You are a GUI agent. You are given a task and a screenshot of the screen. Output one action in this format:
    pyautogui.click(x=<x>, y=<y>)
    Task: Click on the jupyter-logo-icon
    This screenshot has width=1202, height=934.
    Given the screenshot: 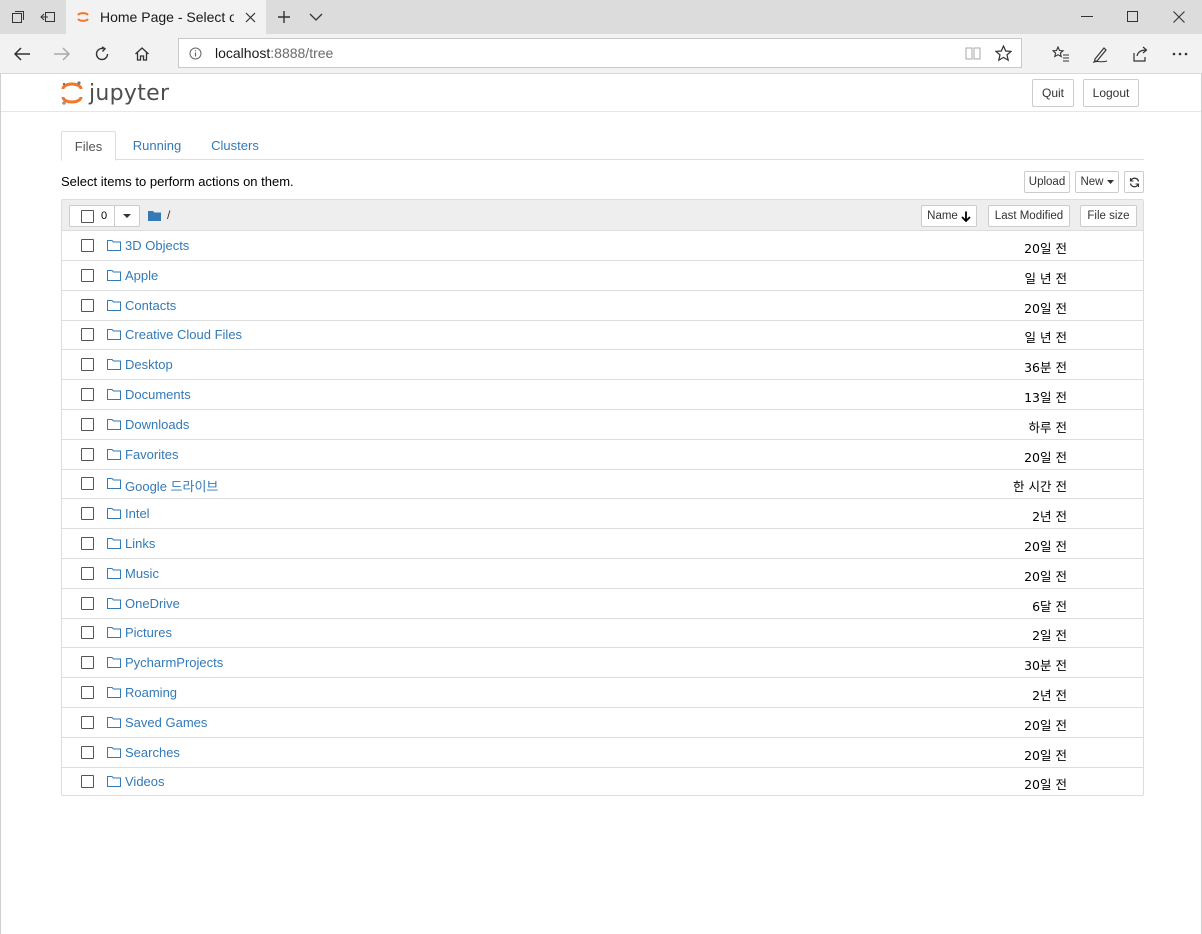 What is the action you would take?
    pyautogui.click(x=72, y=93)
    